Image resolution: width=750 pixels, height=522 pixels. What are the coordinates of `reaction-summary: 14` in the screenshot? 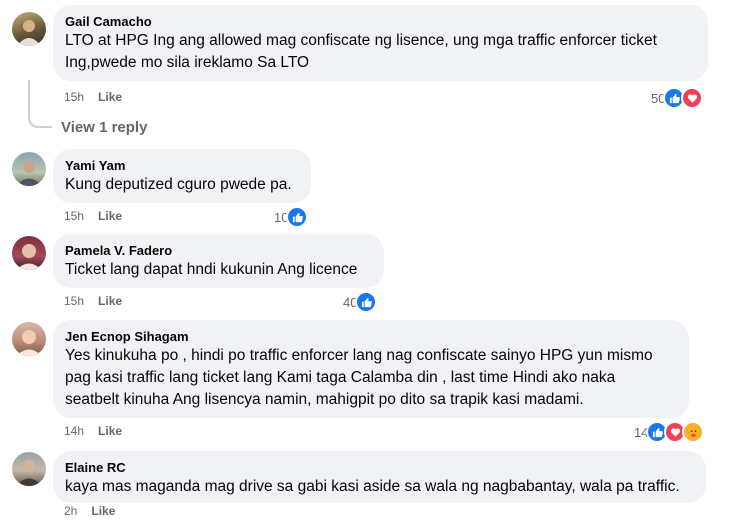 It's located at (669, 432).